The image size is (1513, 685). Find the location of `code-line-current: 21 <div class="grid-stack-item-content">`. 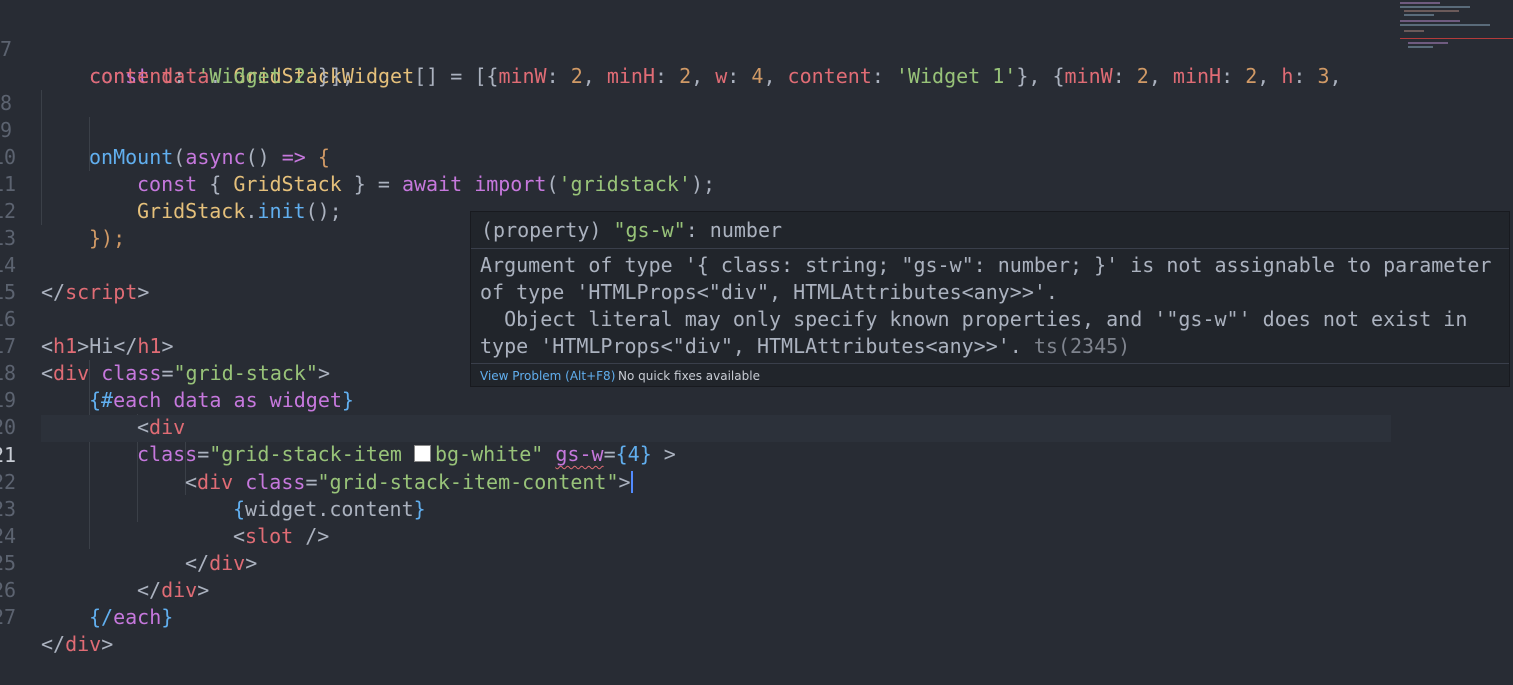

code-line-current: 21 <div class="grid-stack-item-content"> is located at coordinates (316, 454).